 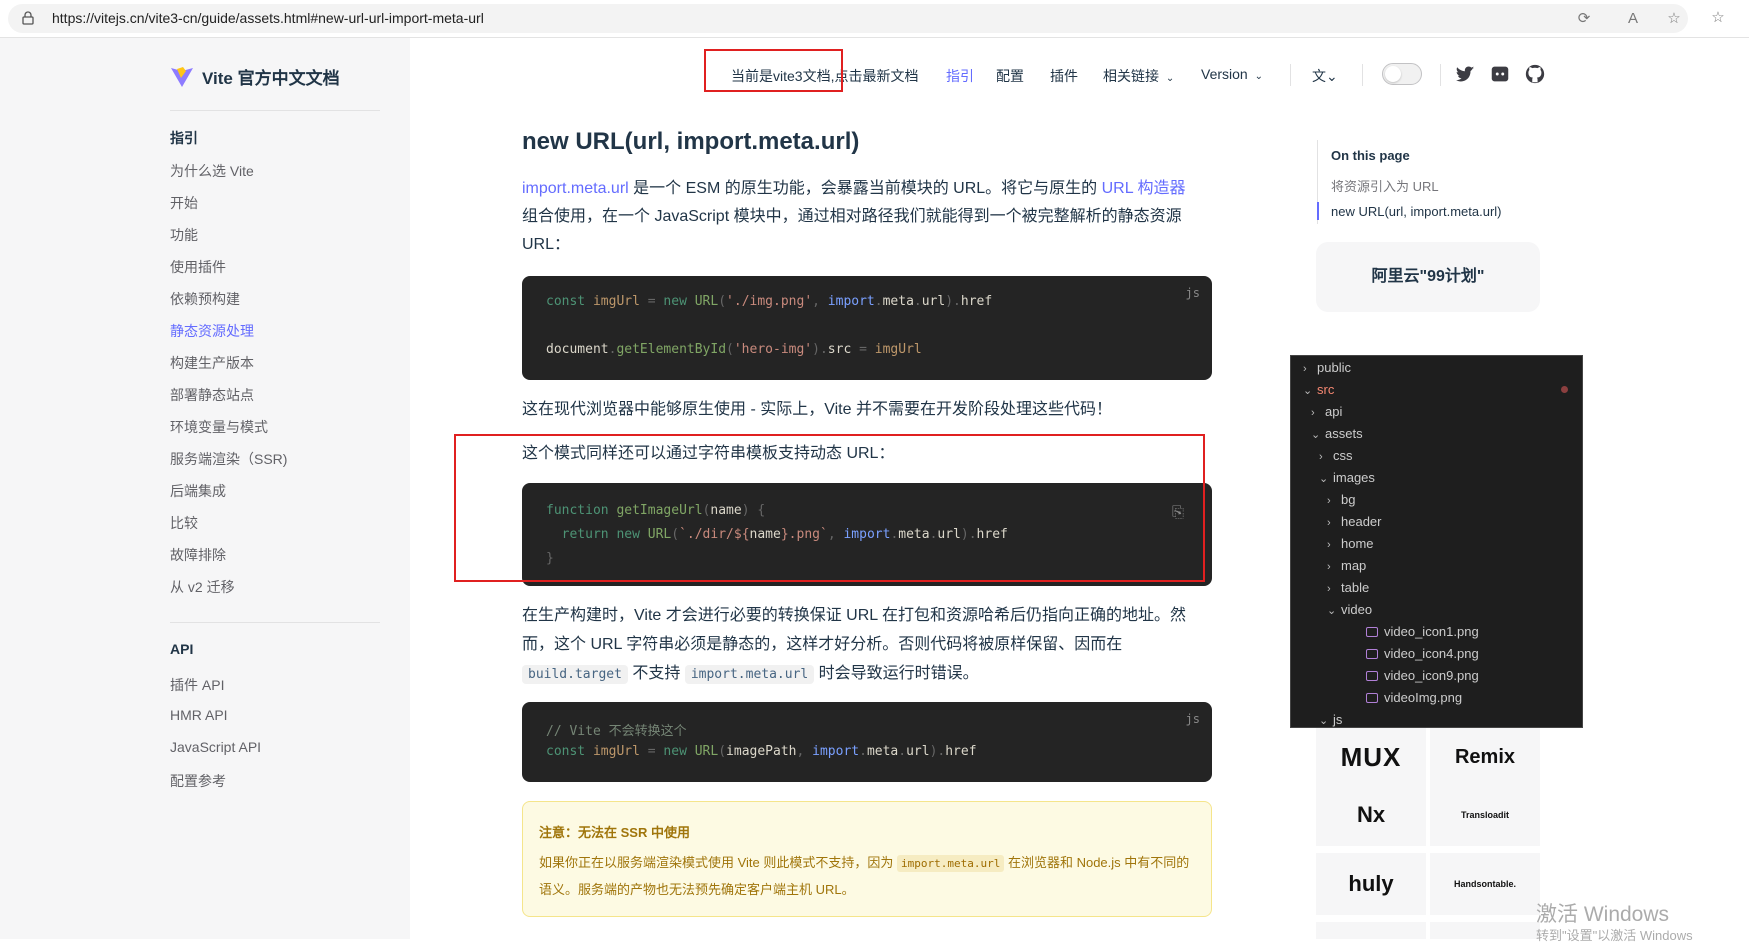 I want to click on tree-folder: ⌄ images, so click(x=1347, y=478).